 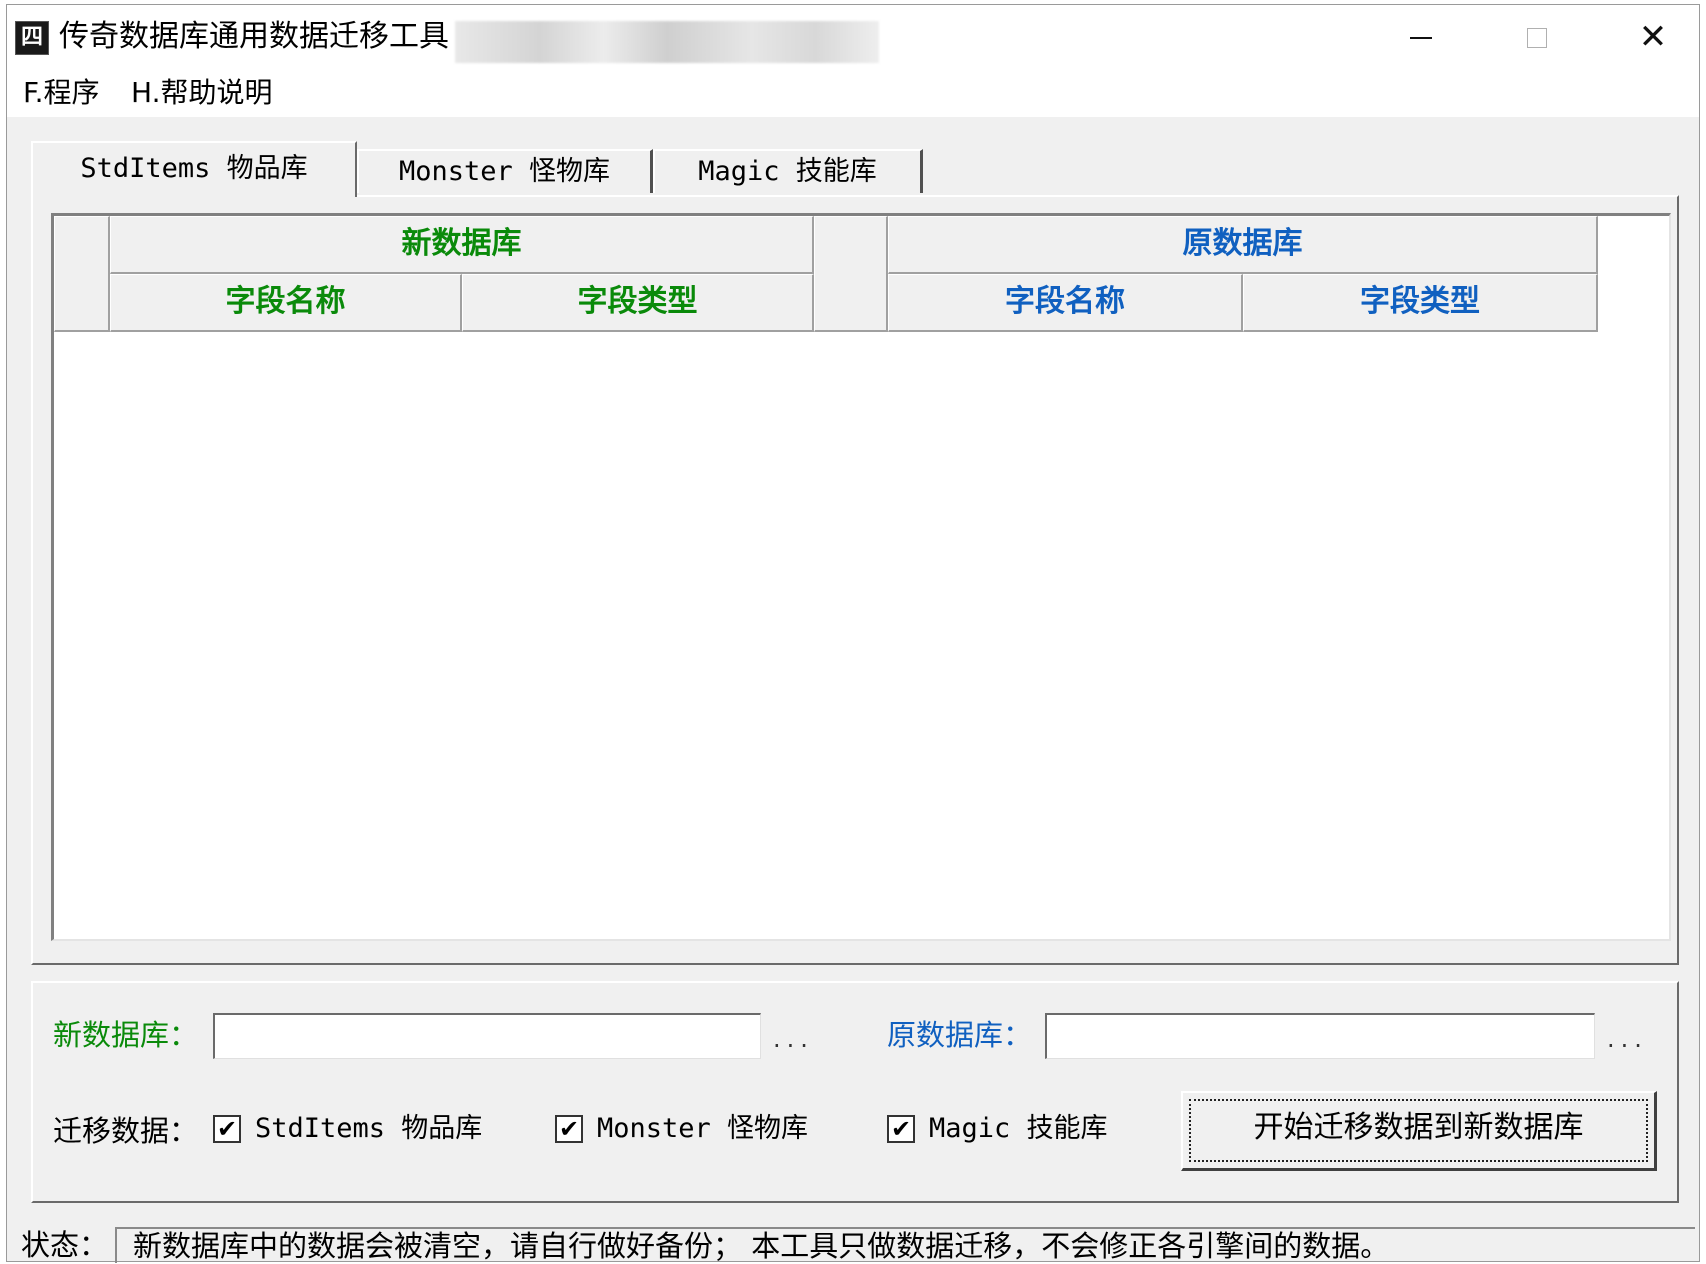 I want to click on stditems-checkbox: ✔, so click(x=227, y=1129).